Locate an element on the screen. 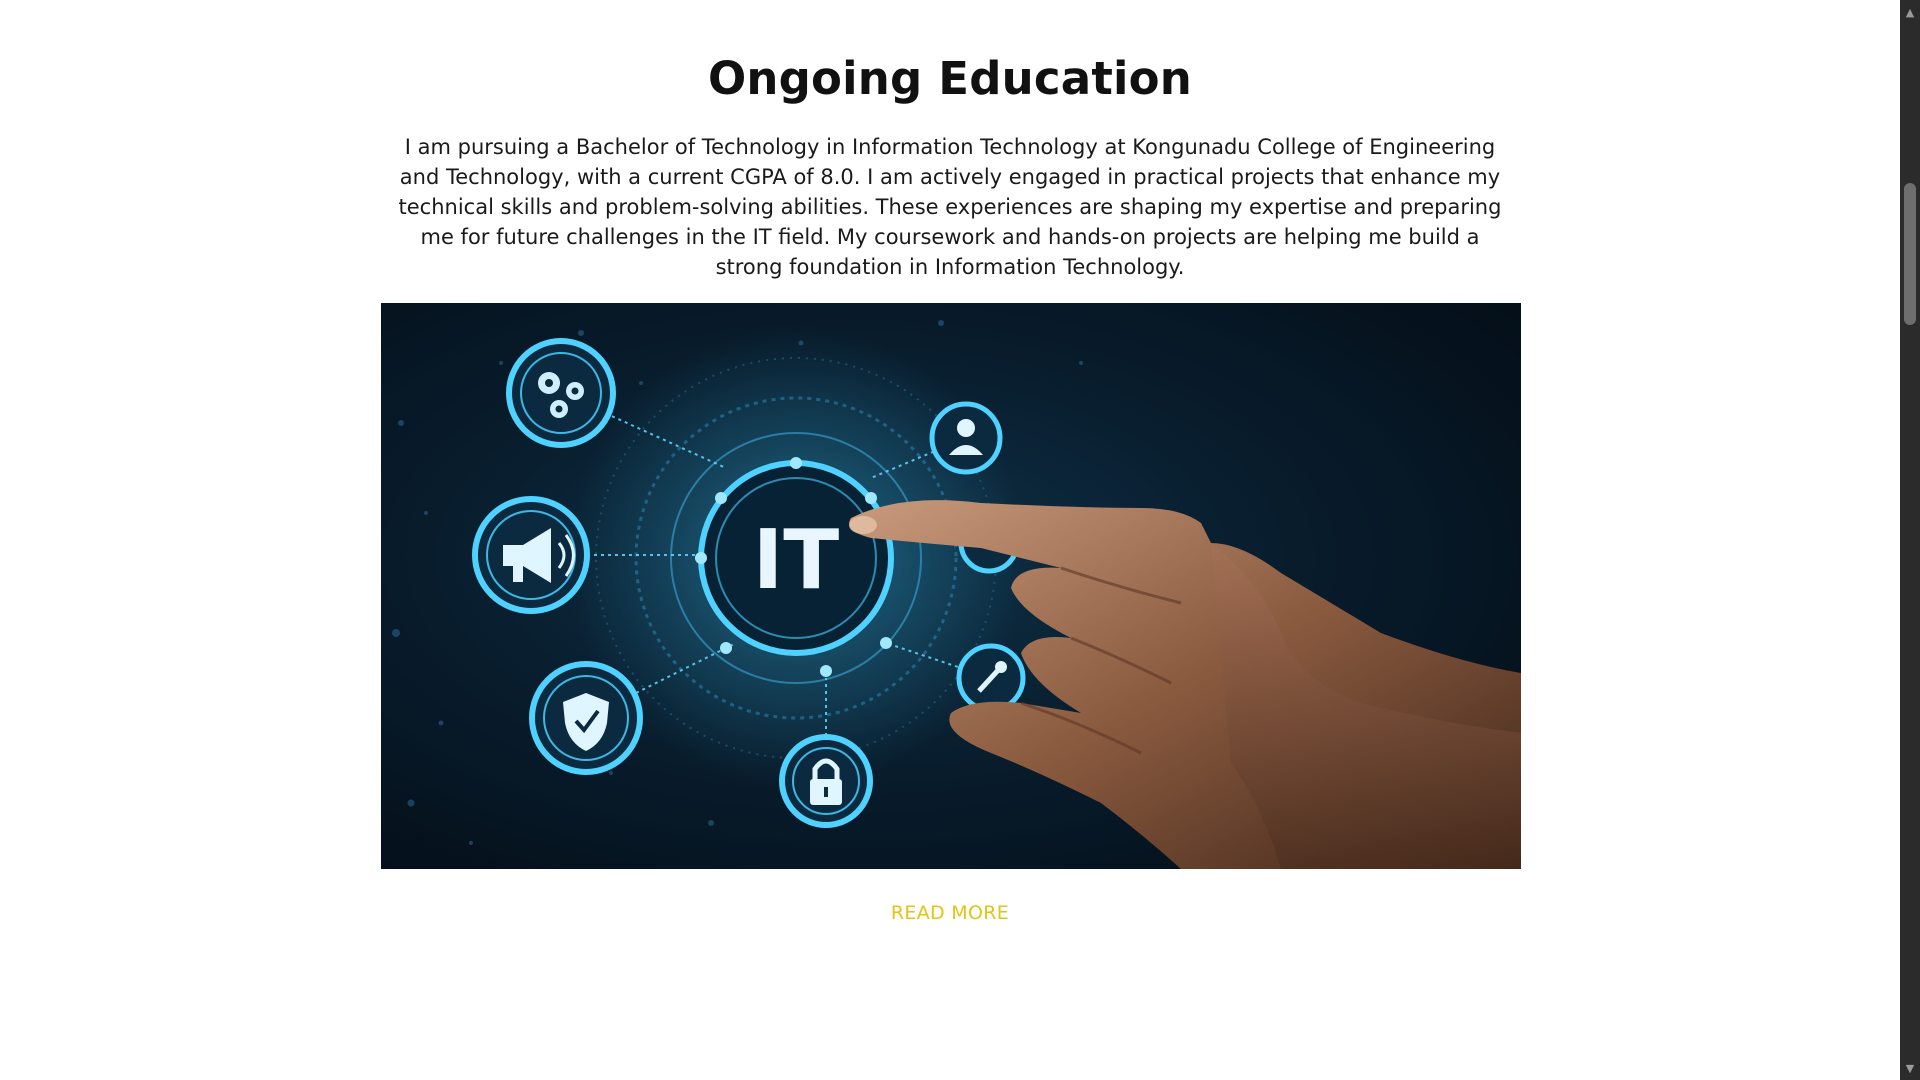  user-icon is located at coordinates (966, 438).